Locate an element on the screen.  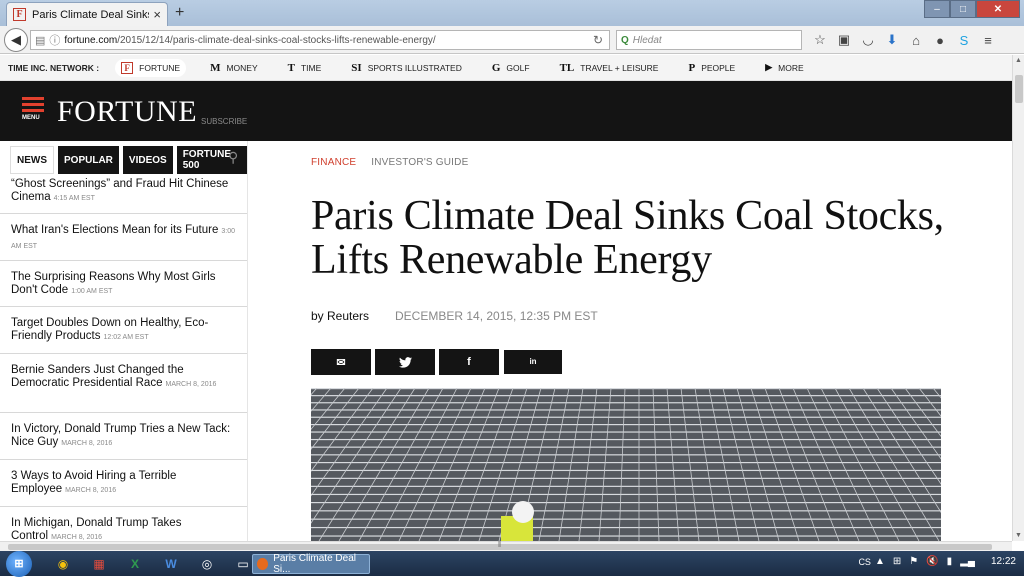
network-item-label: TRAVEL + LEISURE is located at coordinates (619, 67).